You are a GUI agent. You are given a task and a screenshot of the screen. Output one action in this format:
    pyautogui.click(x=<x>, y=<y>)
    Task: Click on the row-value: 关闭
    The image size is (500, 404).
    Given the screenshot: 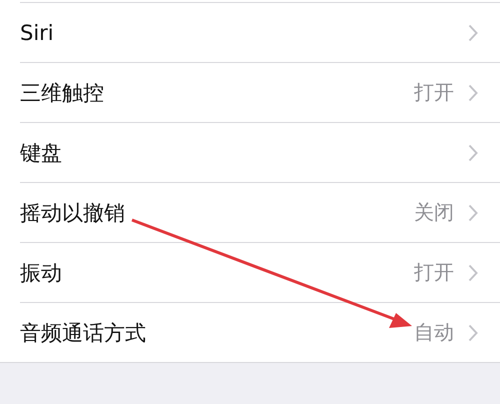 What is the action you would take?
    pyautogui.click(x=434, y=212)
    